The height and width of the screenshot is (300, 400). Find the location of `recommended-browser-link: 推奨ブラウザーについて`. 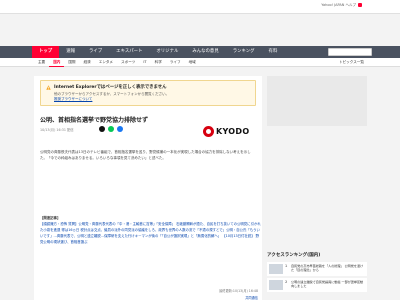

recommended-browser-link: 推奨ブラウザーについて is located at coordinates (73, 99).